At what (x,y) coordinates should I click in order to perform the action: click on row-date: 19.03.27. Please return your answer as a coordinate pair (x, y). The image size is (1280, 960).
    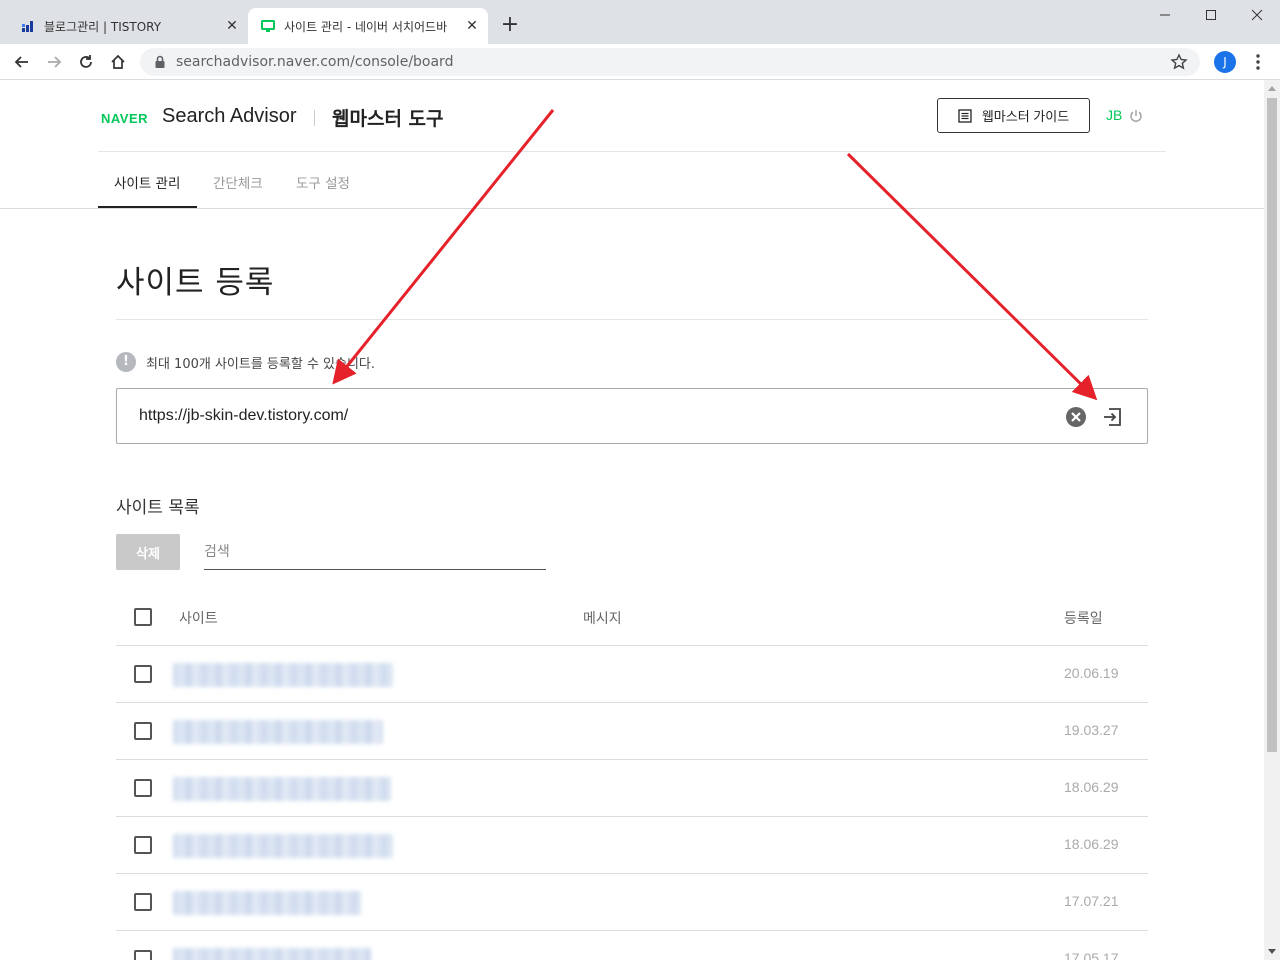
    Looking at the image, I should click on (1091, 730).